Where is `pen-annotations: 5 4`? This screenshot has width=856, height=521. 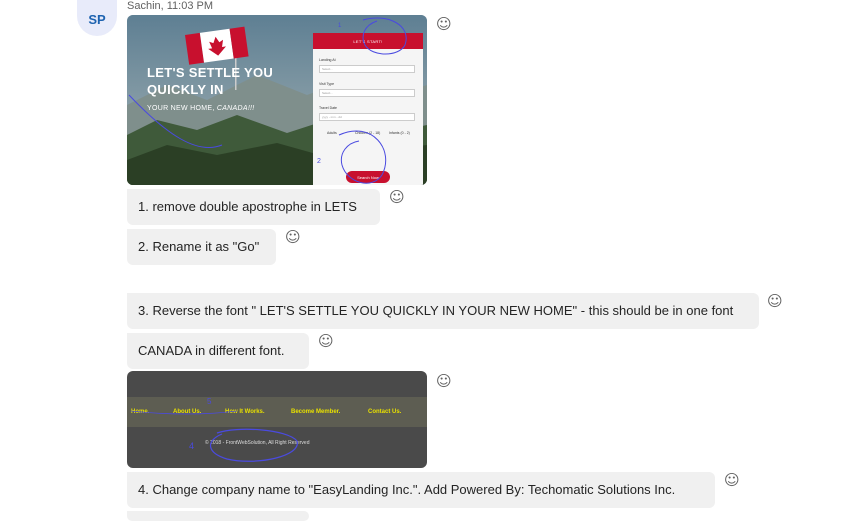 pen-annotations: 5 4 is located at coordinates (214, 429).